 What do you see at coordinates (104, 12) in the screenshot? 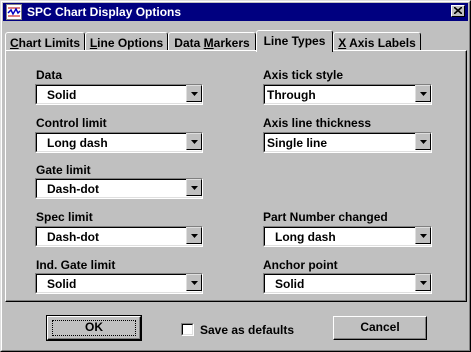
I see `window-title: SPC Chart Display Options` at bounding box center [104, 12].